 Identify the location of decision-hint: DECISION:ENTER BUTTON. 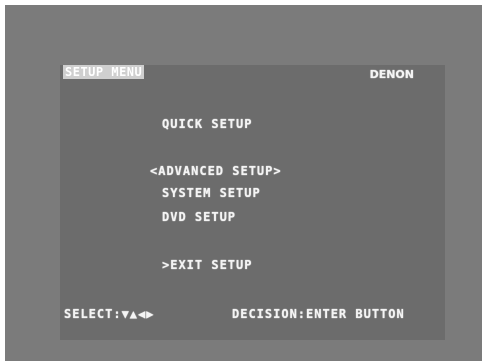
(318, 314).